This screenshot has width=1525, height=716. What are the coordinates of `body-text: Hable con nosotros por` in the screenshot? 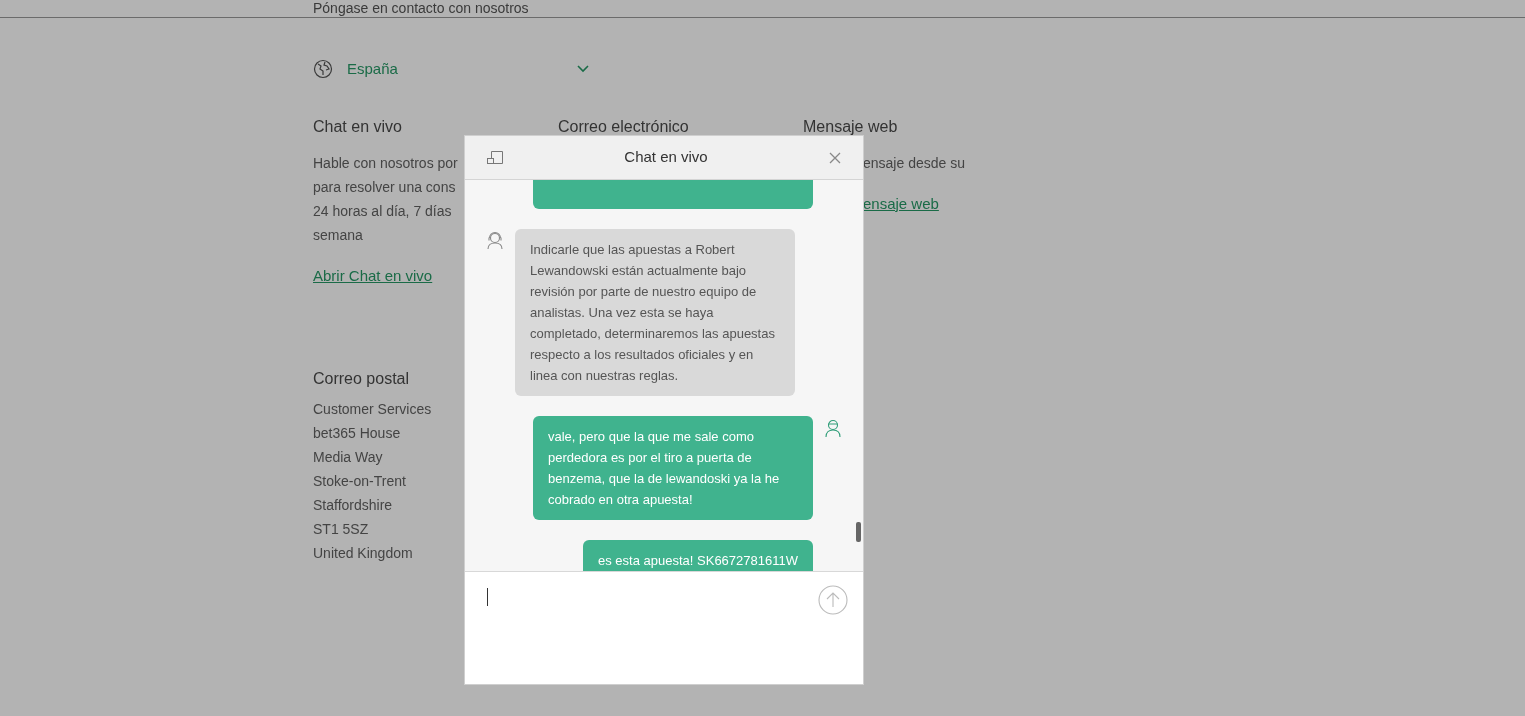 It's located at (385, 163).